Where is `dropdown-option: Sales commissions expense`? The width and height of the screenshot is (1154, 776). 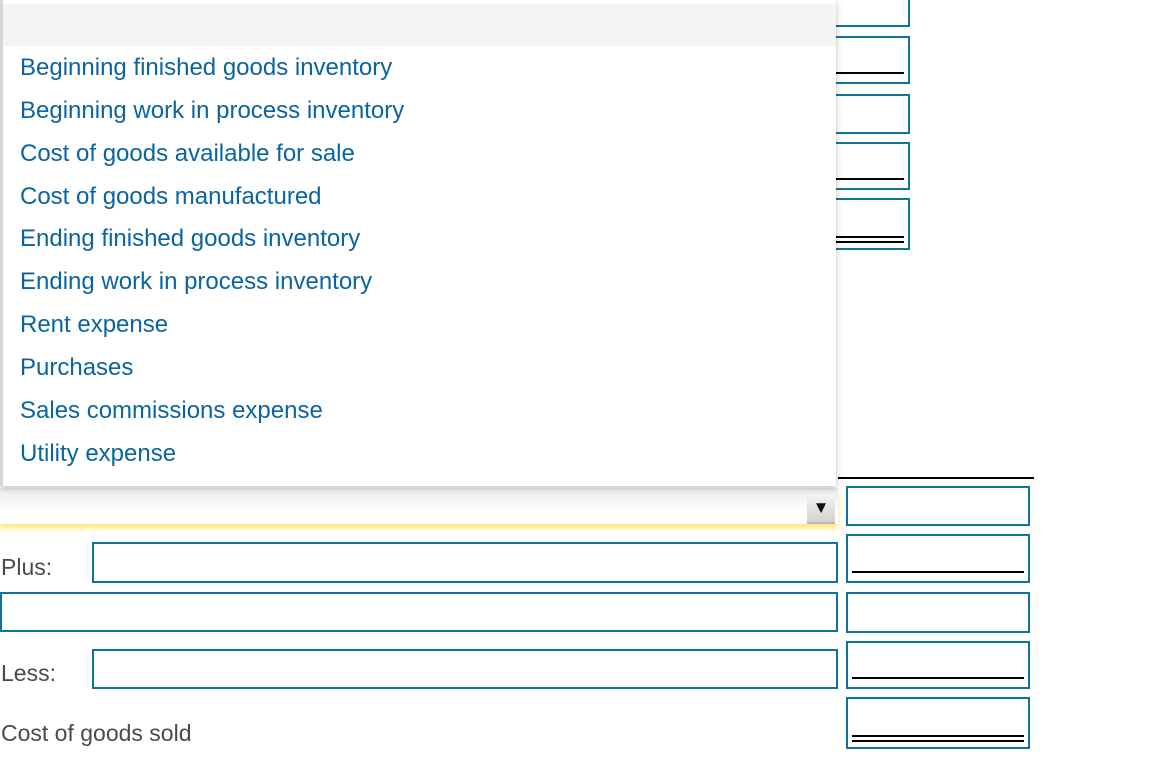
dropdown-option: Sales commissions expense is located at coordinates (171, 411).